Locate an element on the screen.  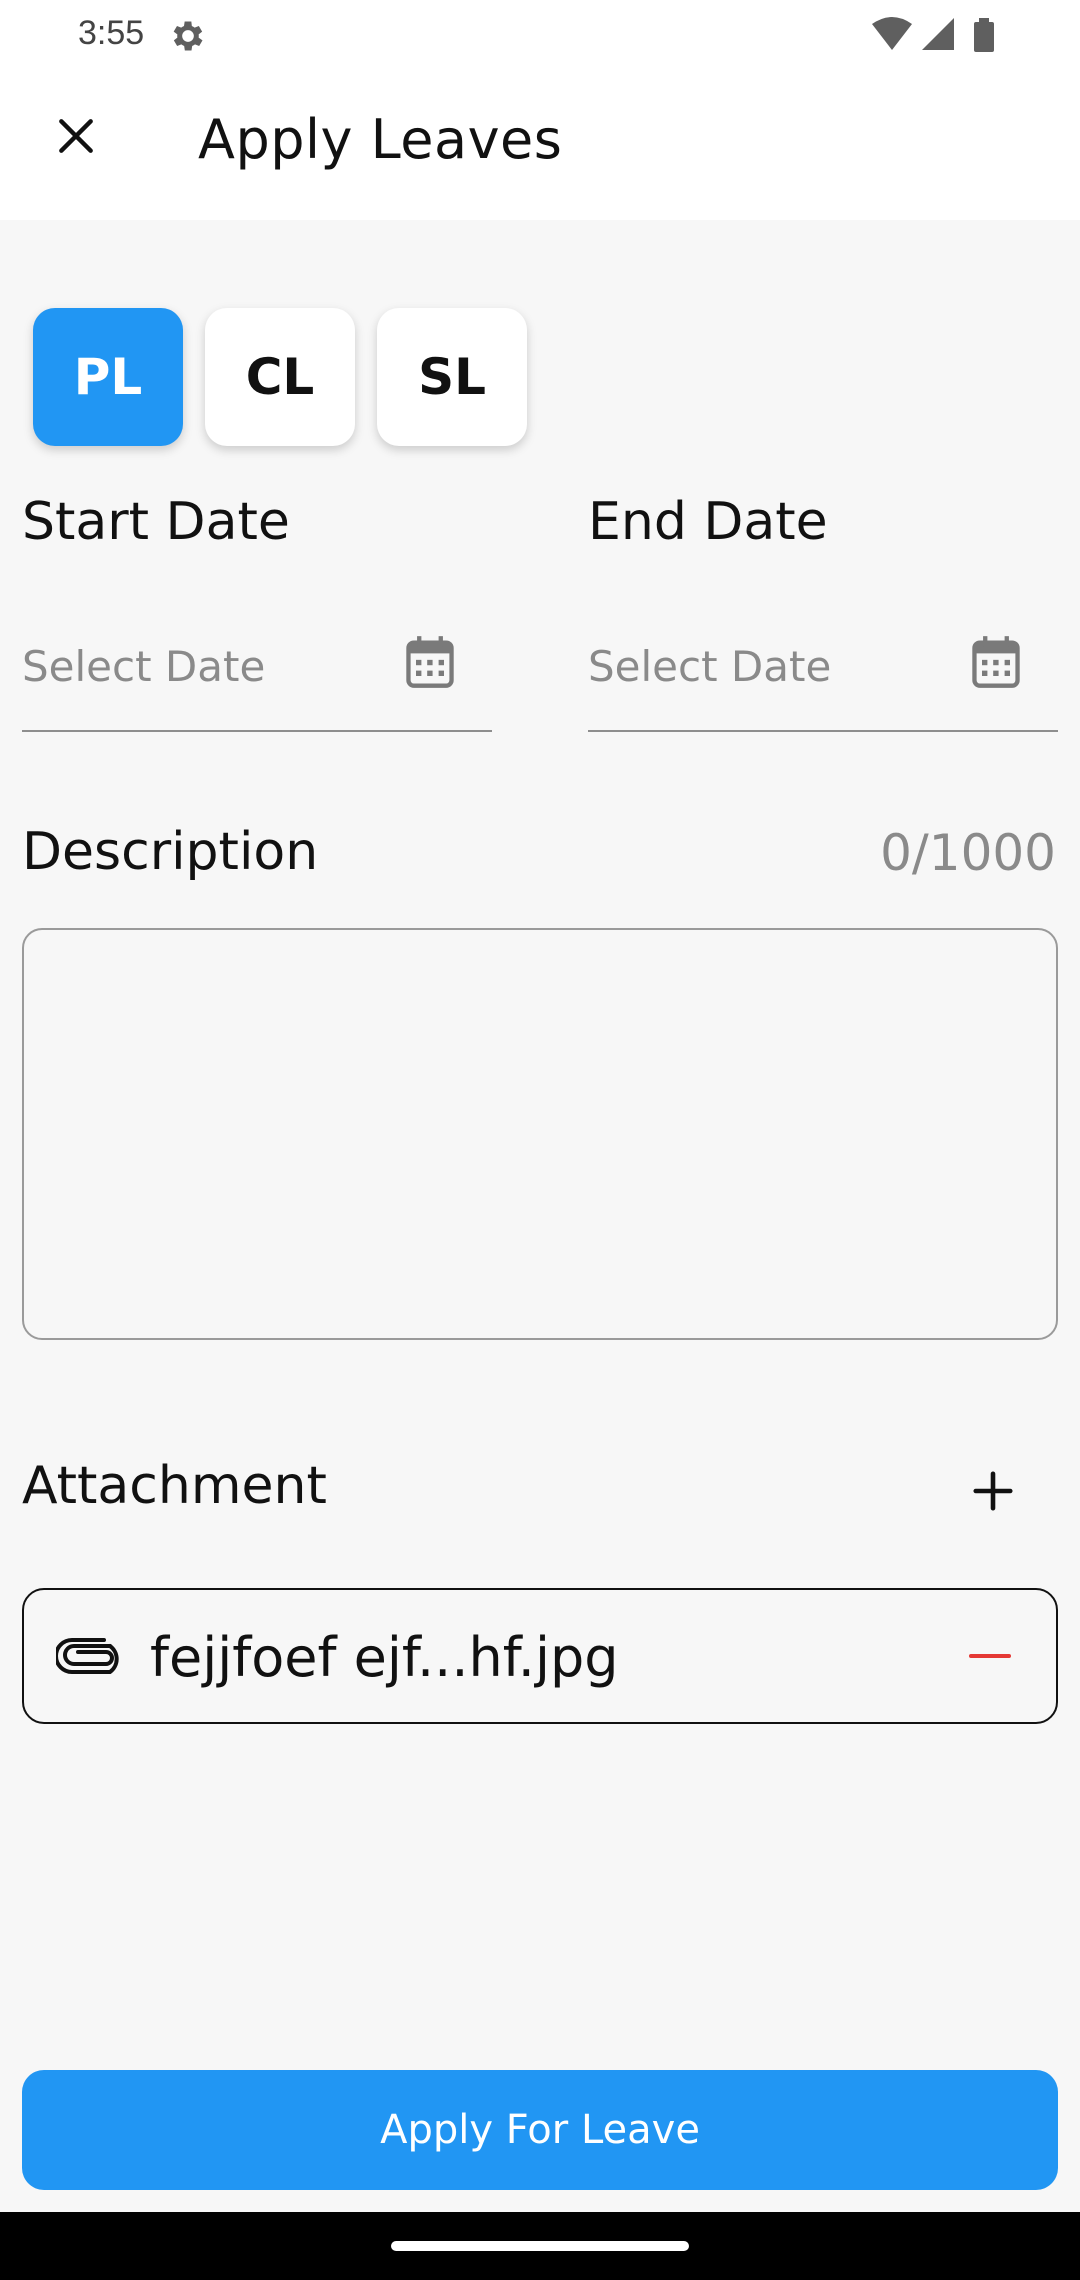
remove-attachment-button is located at coordinates (990, 1656).